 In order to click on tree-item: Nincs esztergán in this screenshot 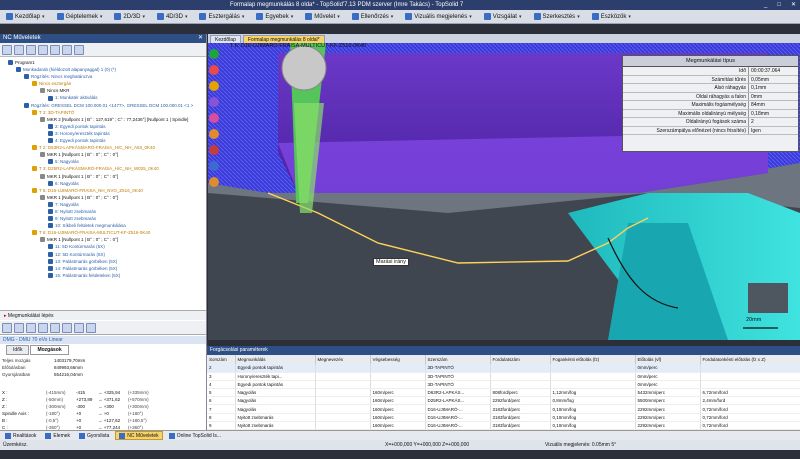, I will do `click(103, 83)`.